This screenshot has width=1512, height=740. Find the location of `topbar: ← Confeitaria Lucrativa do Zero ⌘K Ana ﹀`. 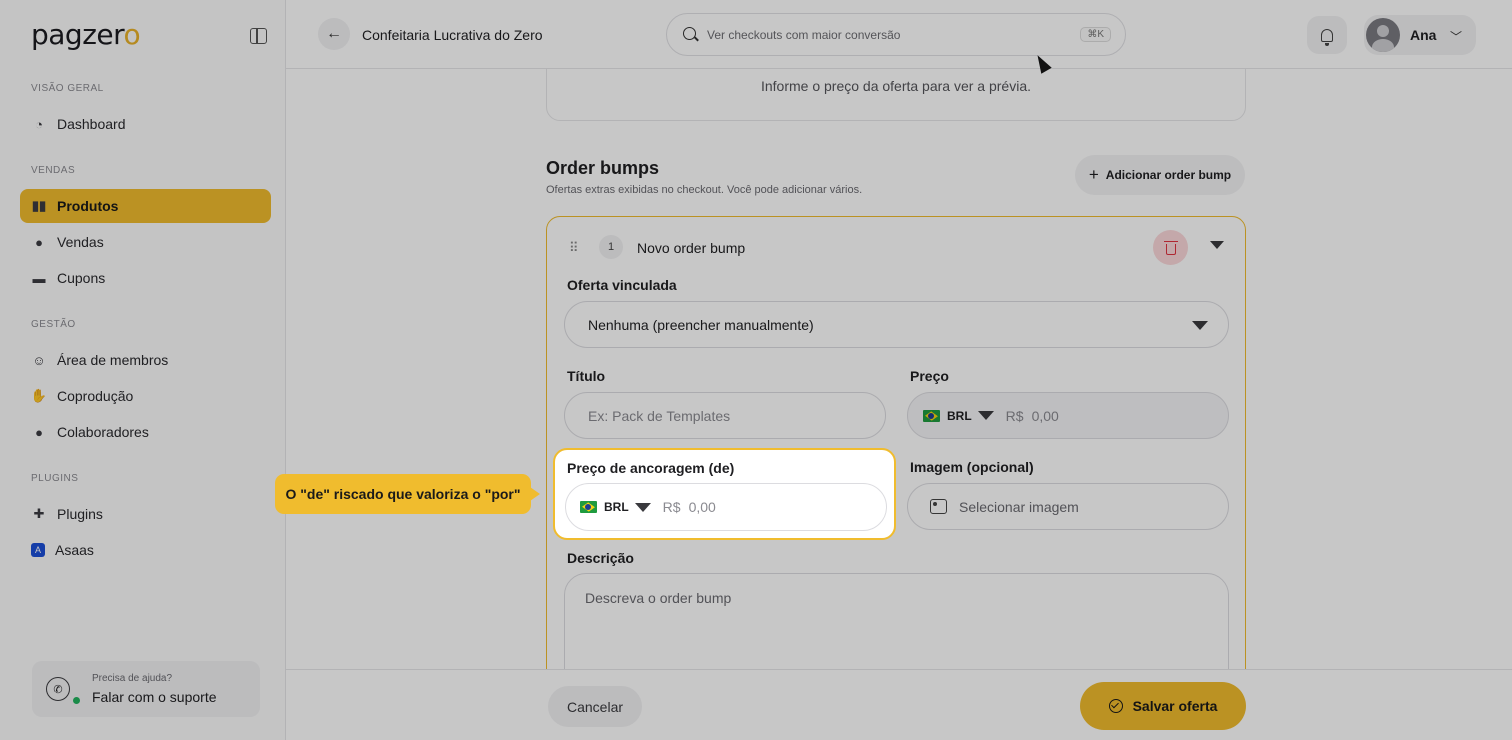

topbar: ← Confeitaria Lucrativa do Zero ⌘K Ana ﹀ is located at coordinates (899, 34).